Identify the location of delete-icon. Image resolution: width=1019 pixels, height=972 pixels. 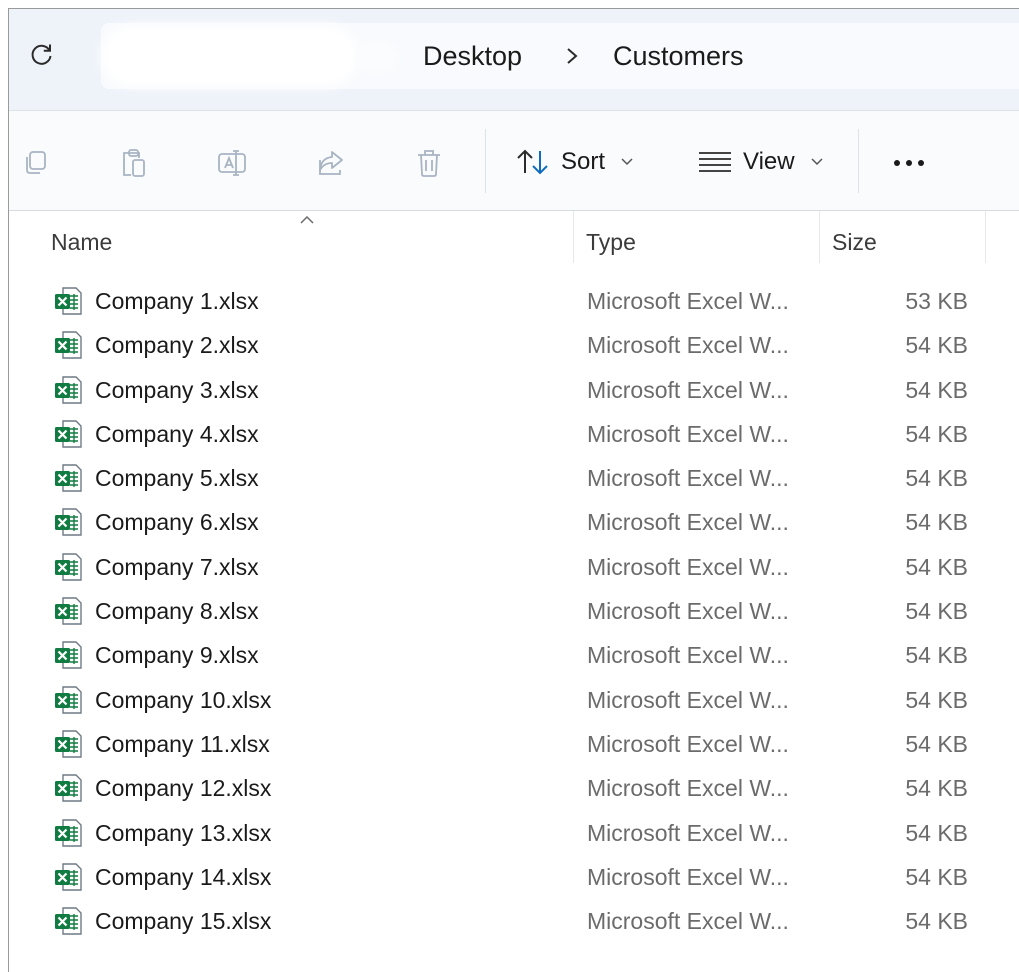
(429, 163).